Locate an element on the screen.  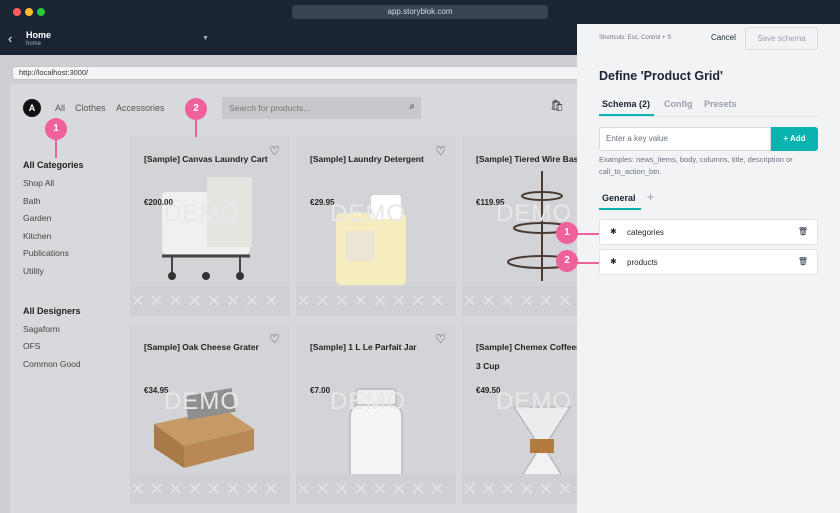
product-title: [Sample] Tiered Wire Basket is located at coordinates (526, 159).